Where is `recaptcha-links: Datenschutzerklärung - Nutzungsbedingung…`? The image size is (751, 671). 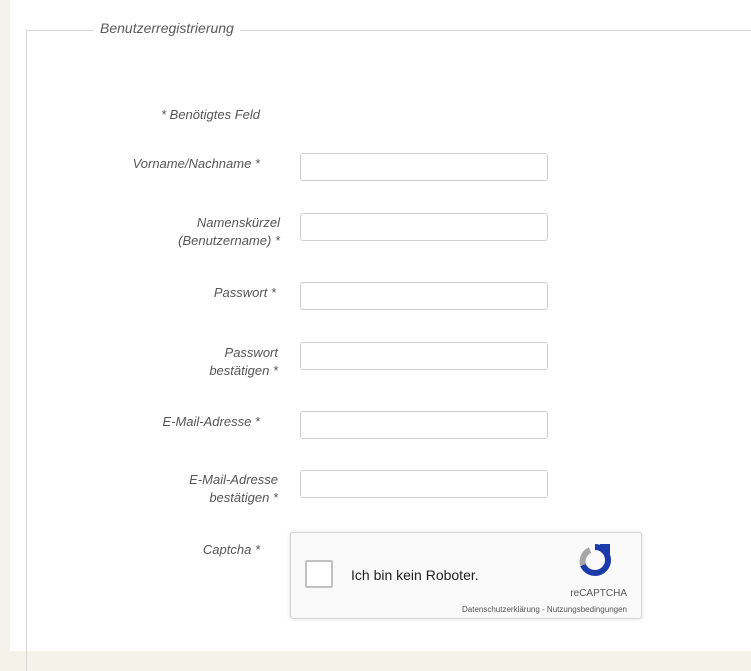 recaptcha-links: Datenschutzerklärung - Nutzungsbedingung… is located at coordinates (544, 609).